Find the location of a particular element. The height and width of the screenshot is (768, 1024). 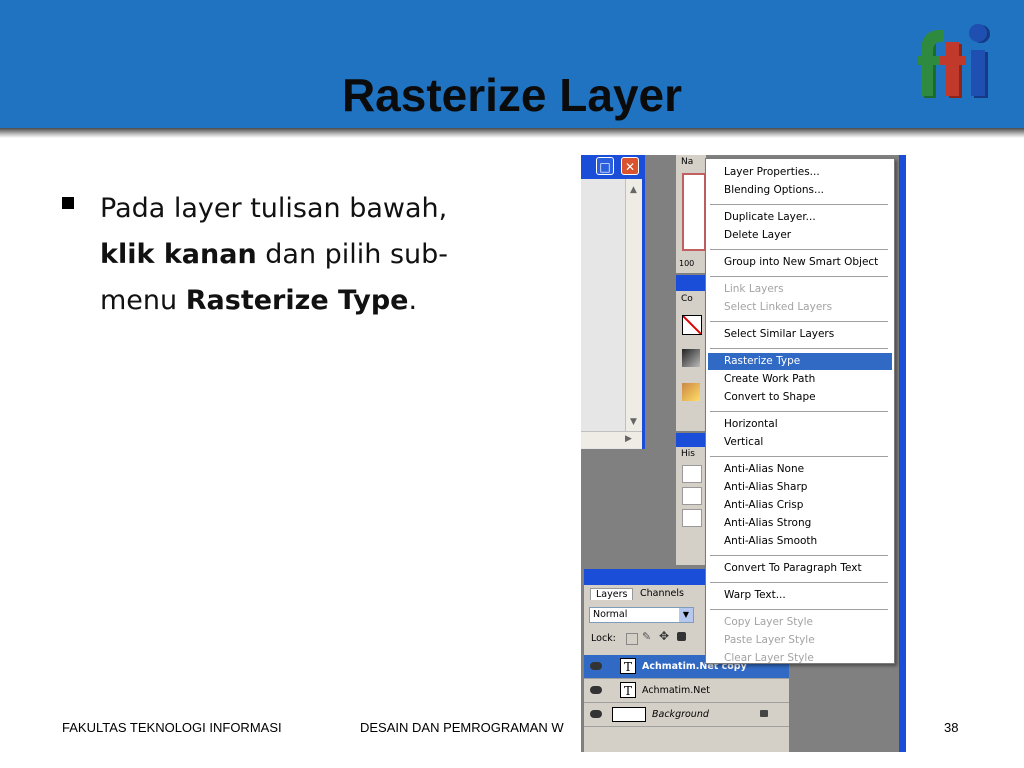

menu-item: Convert to Shape is located at coordinates (800, 397).